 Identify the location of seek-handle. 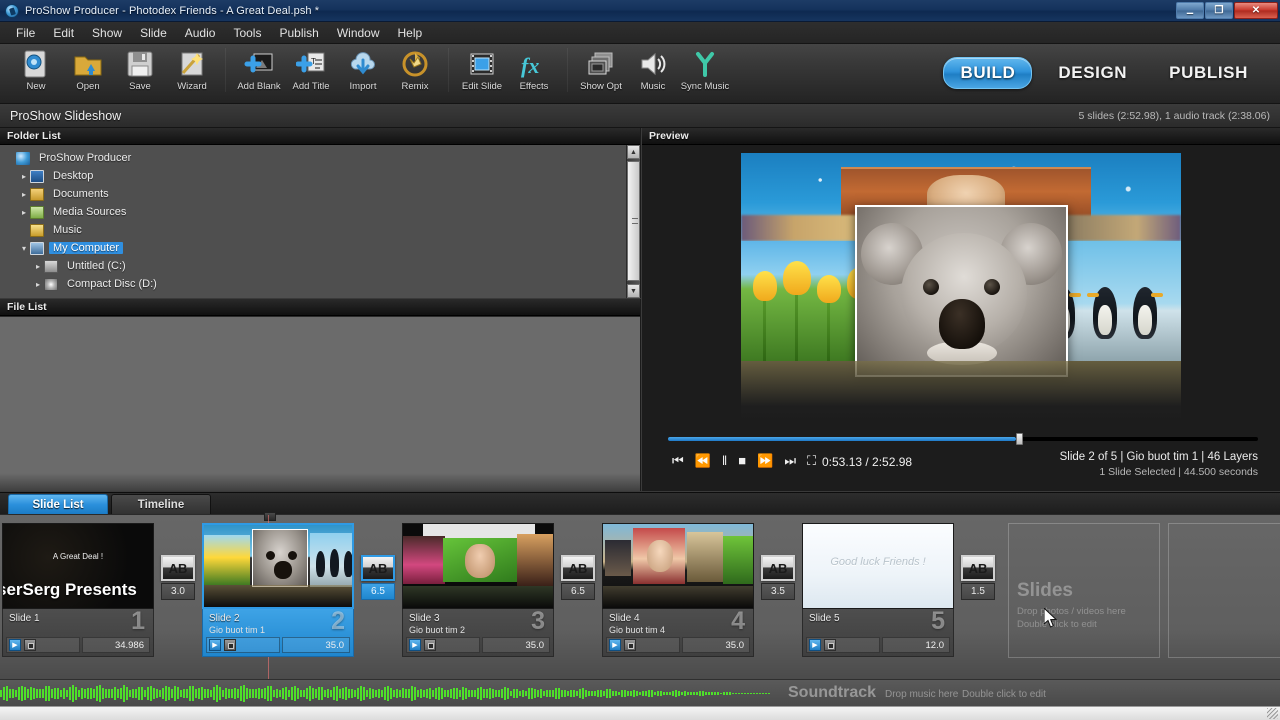
(1020, 439).